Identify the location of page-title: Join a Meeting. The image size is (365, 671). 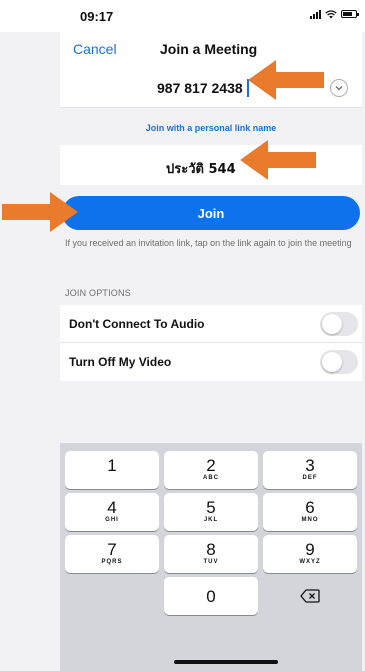
(209, 49).